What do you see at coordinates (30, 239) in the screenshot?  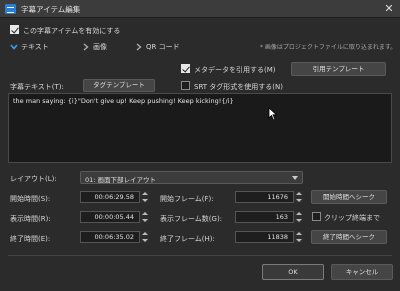 I see `end-time-label: 終了時間(E):` at bounding box center [30, 239].